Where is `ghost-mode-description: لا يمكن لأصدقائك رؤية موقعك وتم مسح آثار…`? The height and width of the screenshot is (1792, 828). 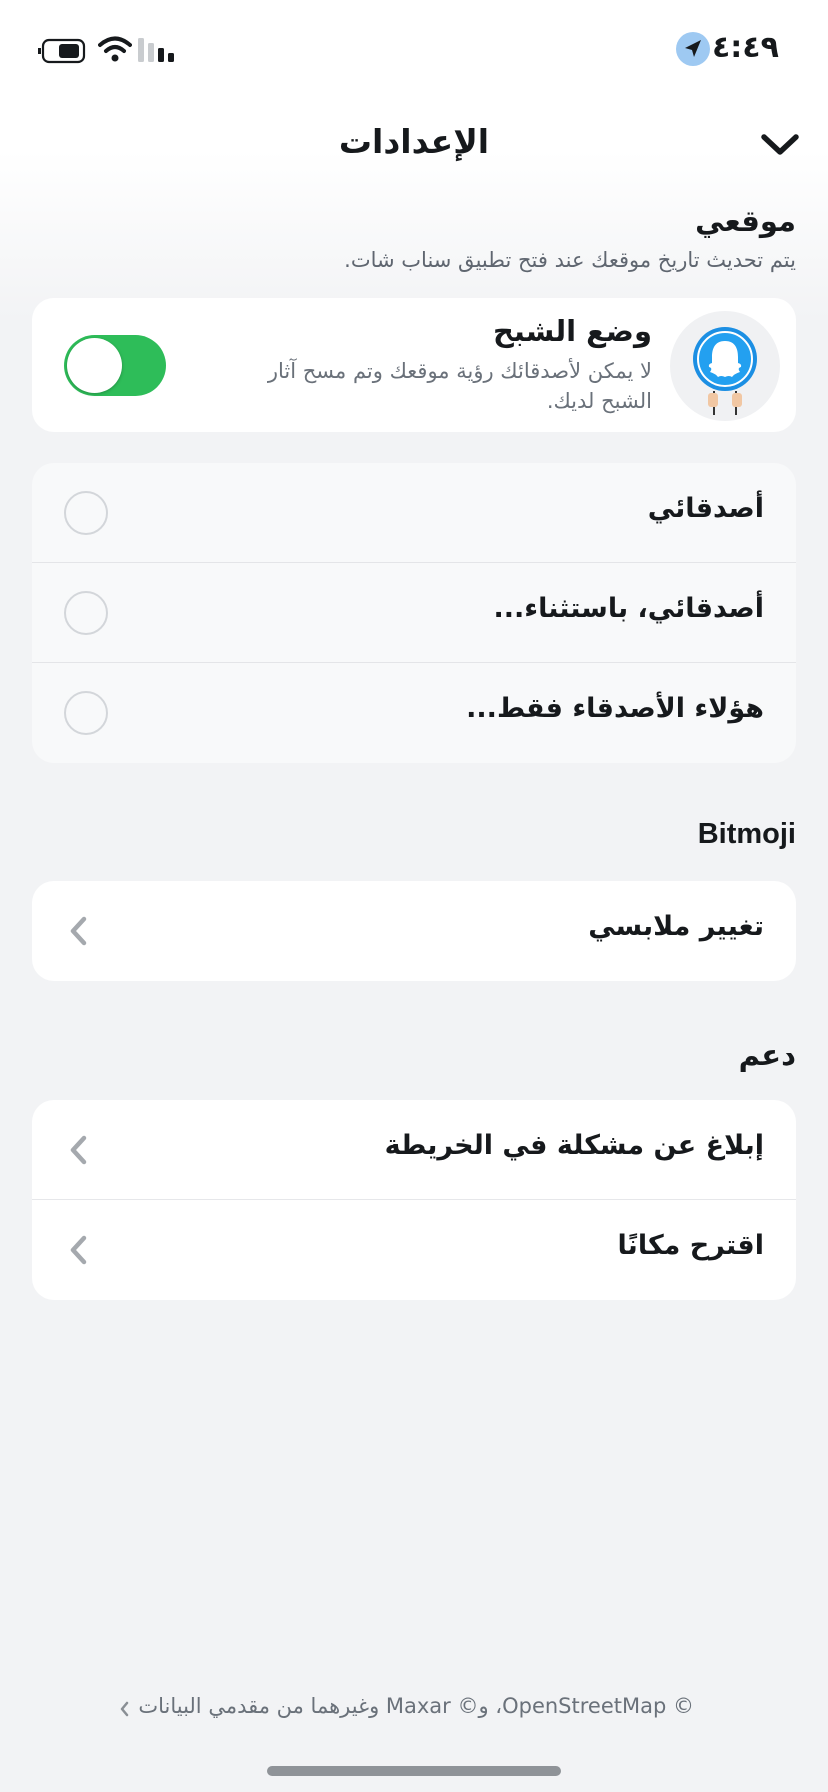
ghost-mode-description: لا يمكن لأصدقائك رؤية موقعك وتم مسح آثار… is located at coordinates (459, 386).